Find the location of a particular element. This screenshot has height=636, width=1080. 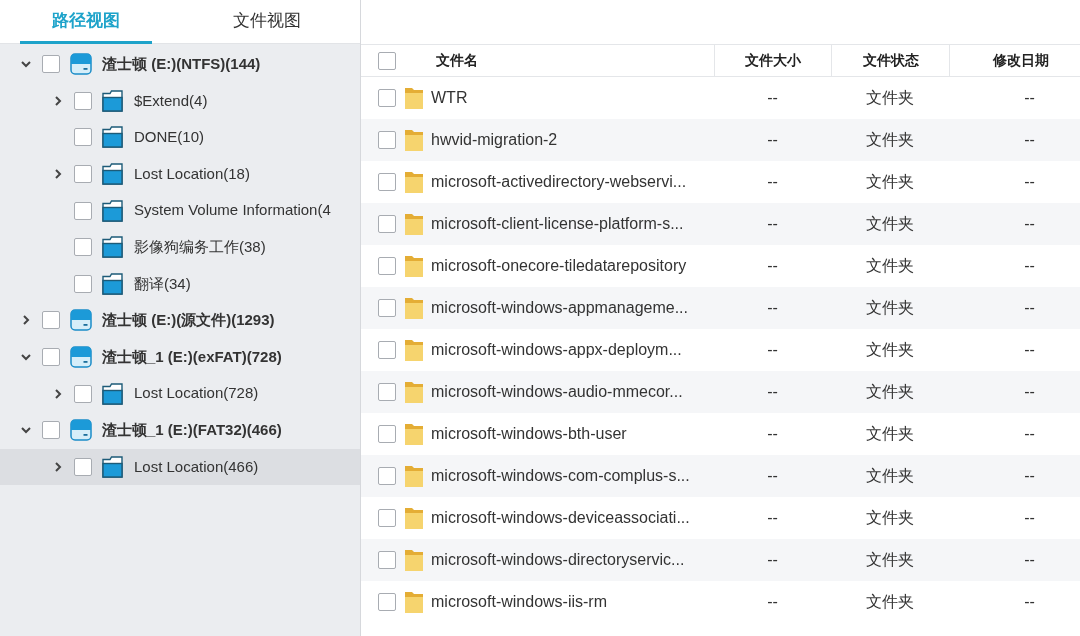

file-name: WTR is located at coordinates (449, 98).